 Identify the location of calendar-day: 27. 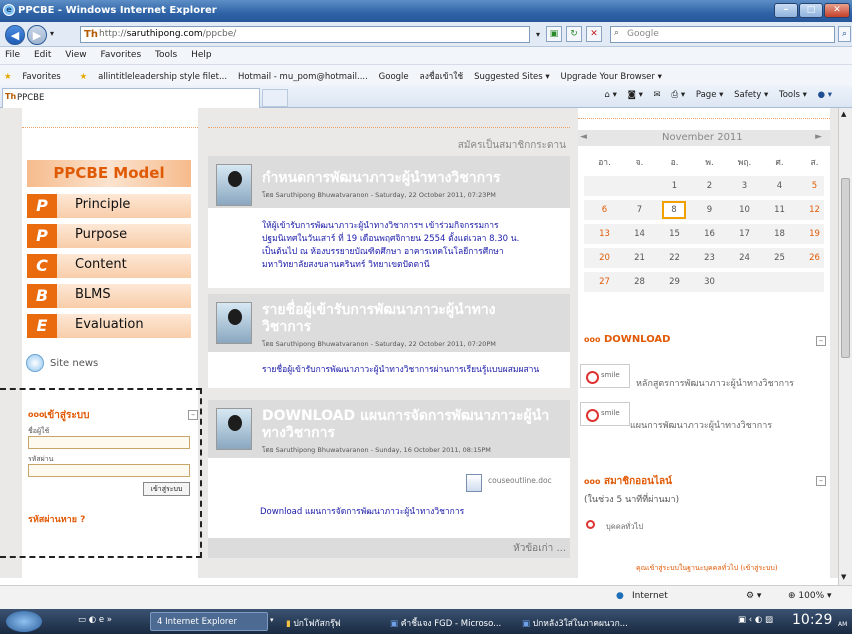
(604, 282).